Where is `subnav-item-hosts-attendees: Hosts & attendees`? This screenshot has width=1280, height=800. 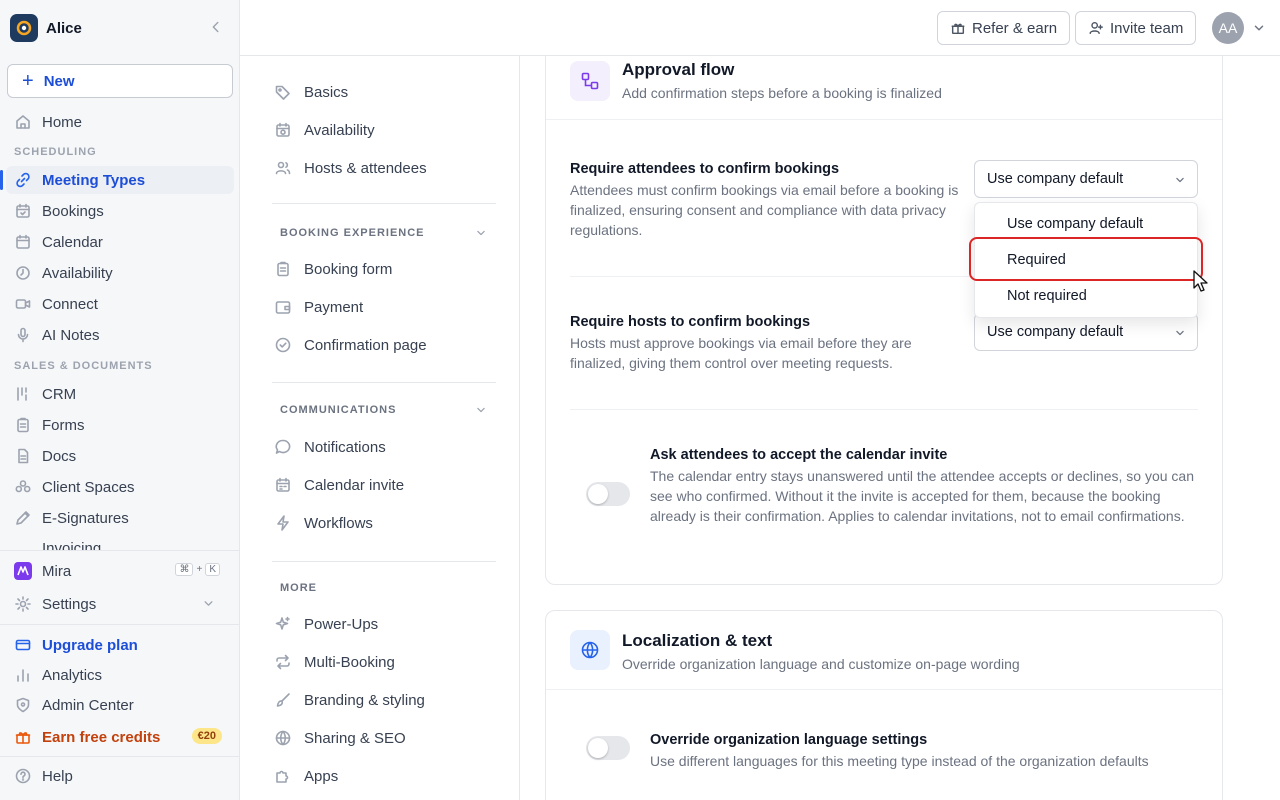
subnav-item-hosts-attendees: Hosts & attendees is located at coordinates (384, 168).